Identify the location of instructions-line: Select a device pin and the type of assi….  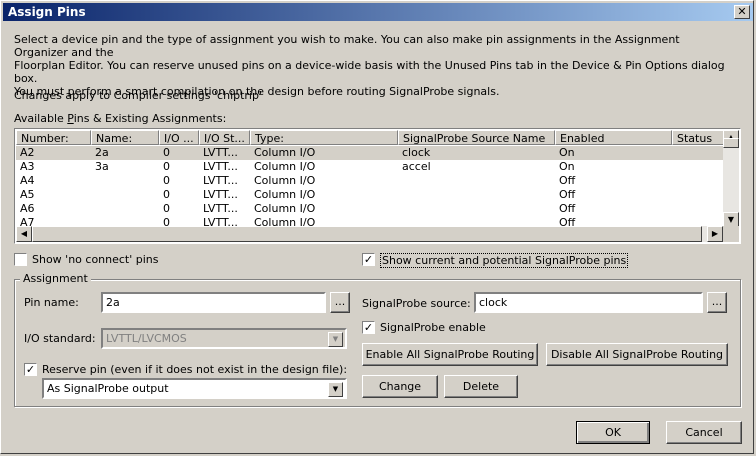
(347, 46).